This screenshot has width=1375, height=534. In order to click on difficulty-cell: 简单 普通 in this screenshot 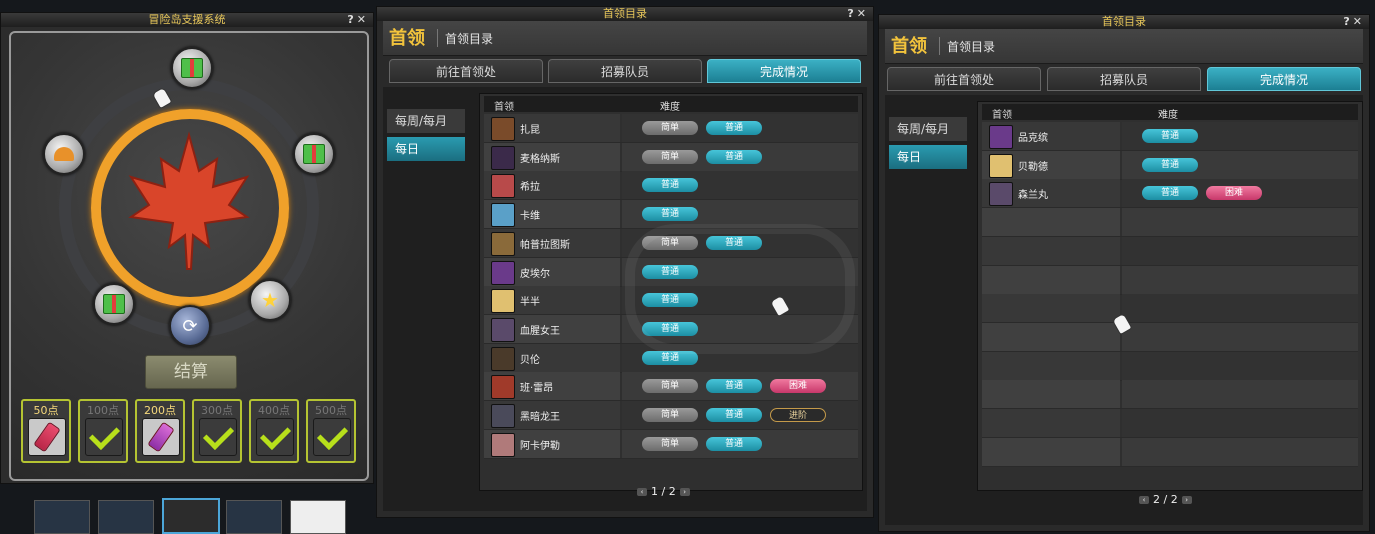, I will do `click(740, 443)`.